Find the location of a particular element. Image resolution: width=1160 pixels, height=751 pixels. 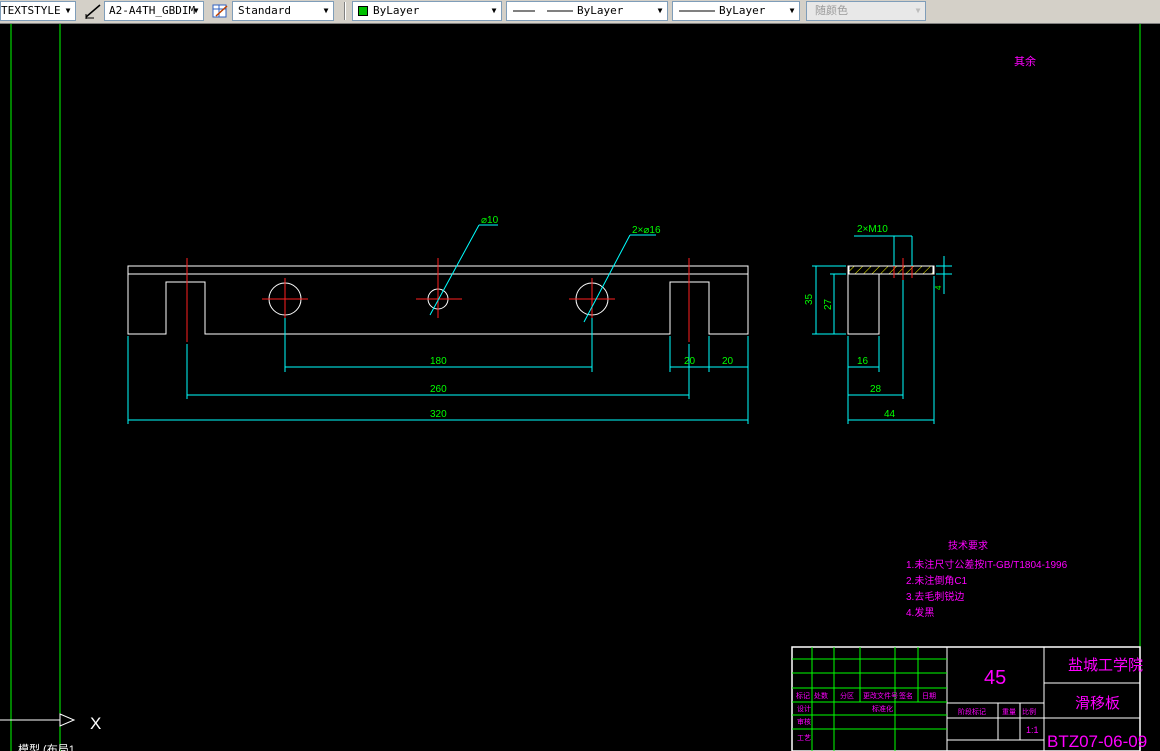

label-cell: 审核 is located at coordinates (804, 721).